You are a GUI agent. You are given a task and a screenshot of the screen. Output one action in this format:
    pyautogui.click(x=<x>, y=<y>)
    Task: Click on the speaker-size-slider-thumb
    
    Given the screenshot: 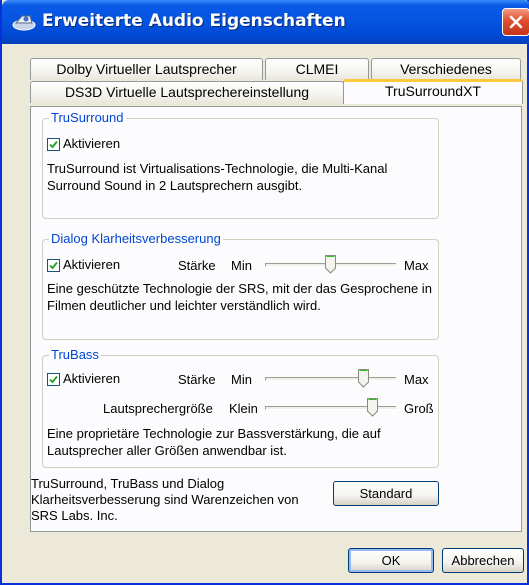 What is the action you would take?
    pyautogui.click(x=372, y=407)
    